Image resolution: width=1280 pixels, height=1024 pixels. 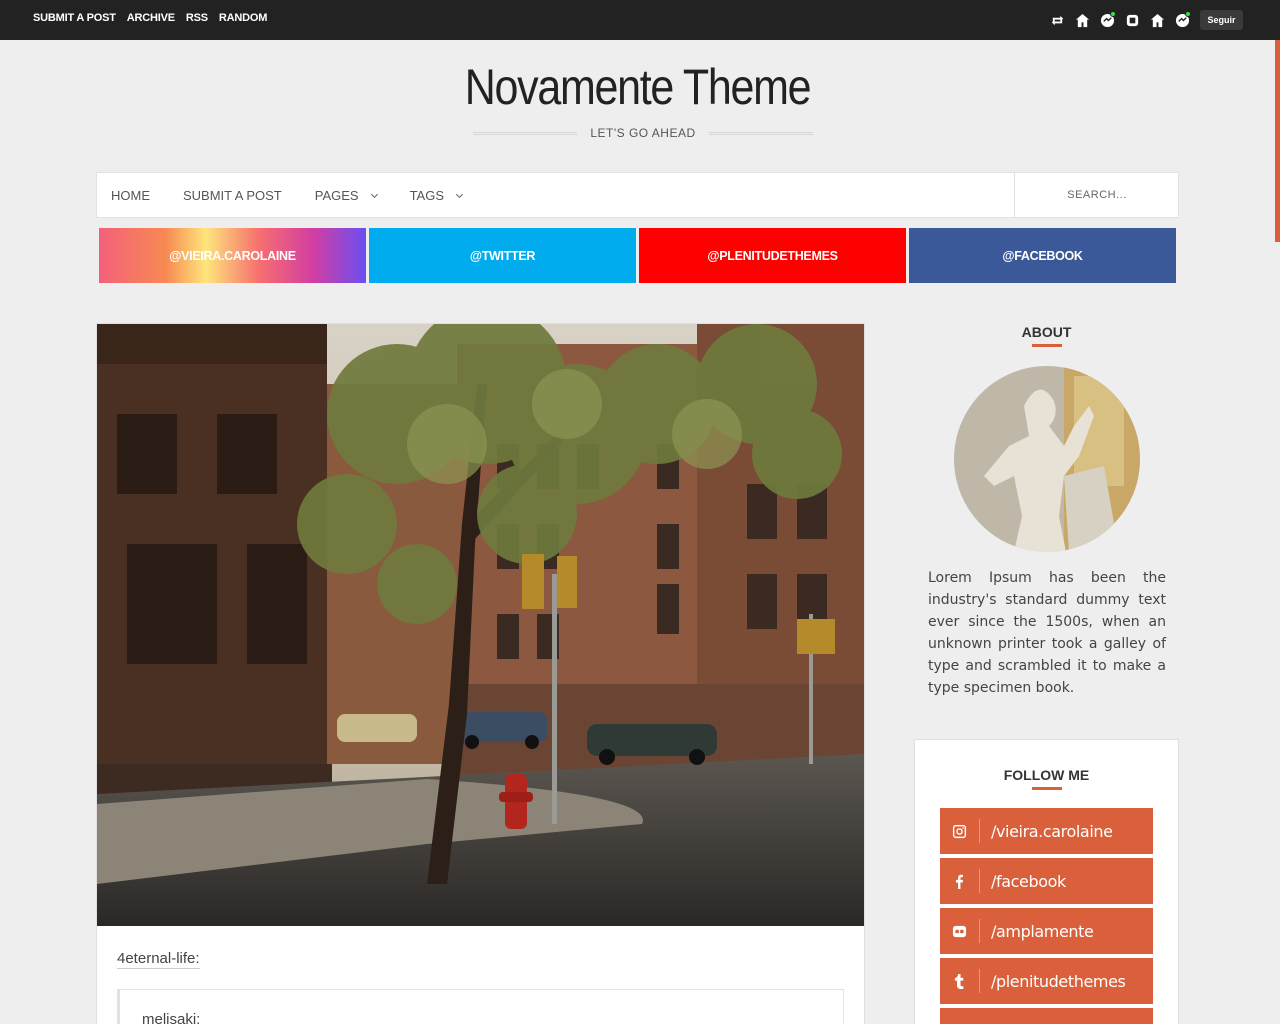 I want to click on tumblr-icon, so click(x=960, y=981).